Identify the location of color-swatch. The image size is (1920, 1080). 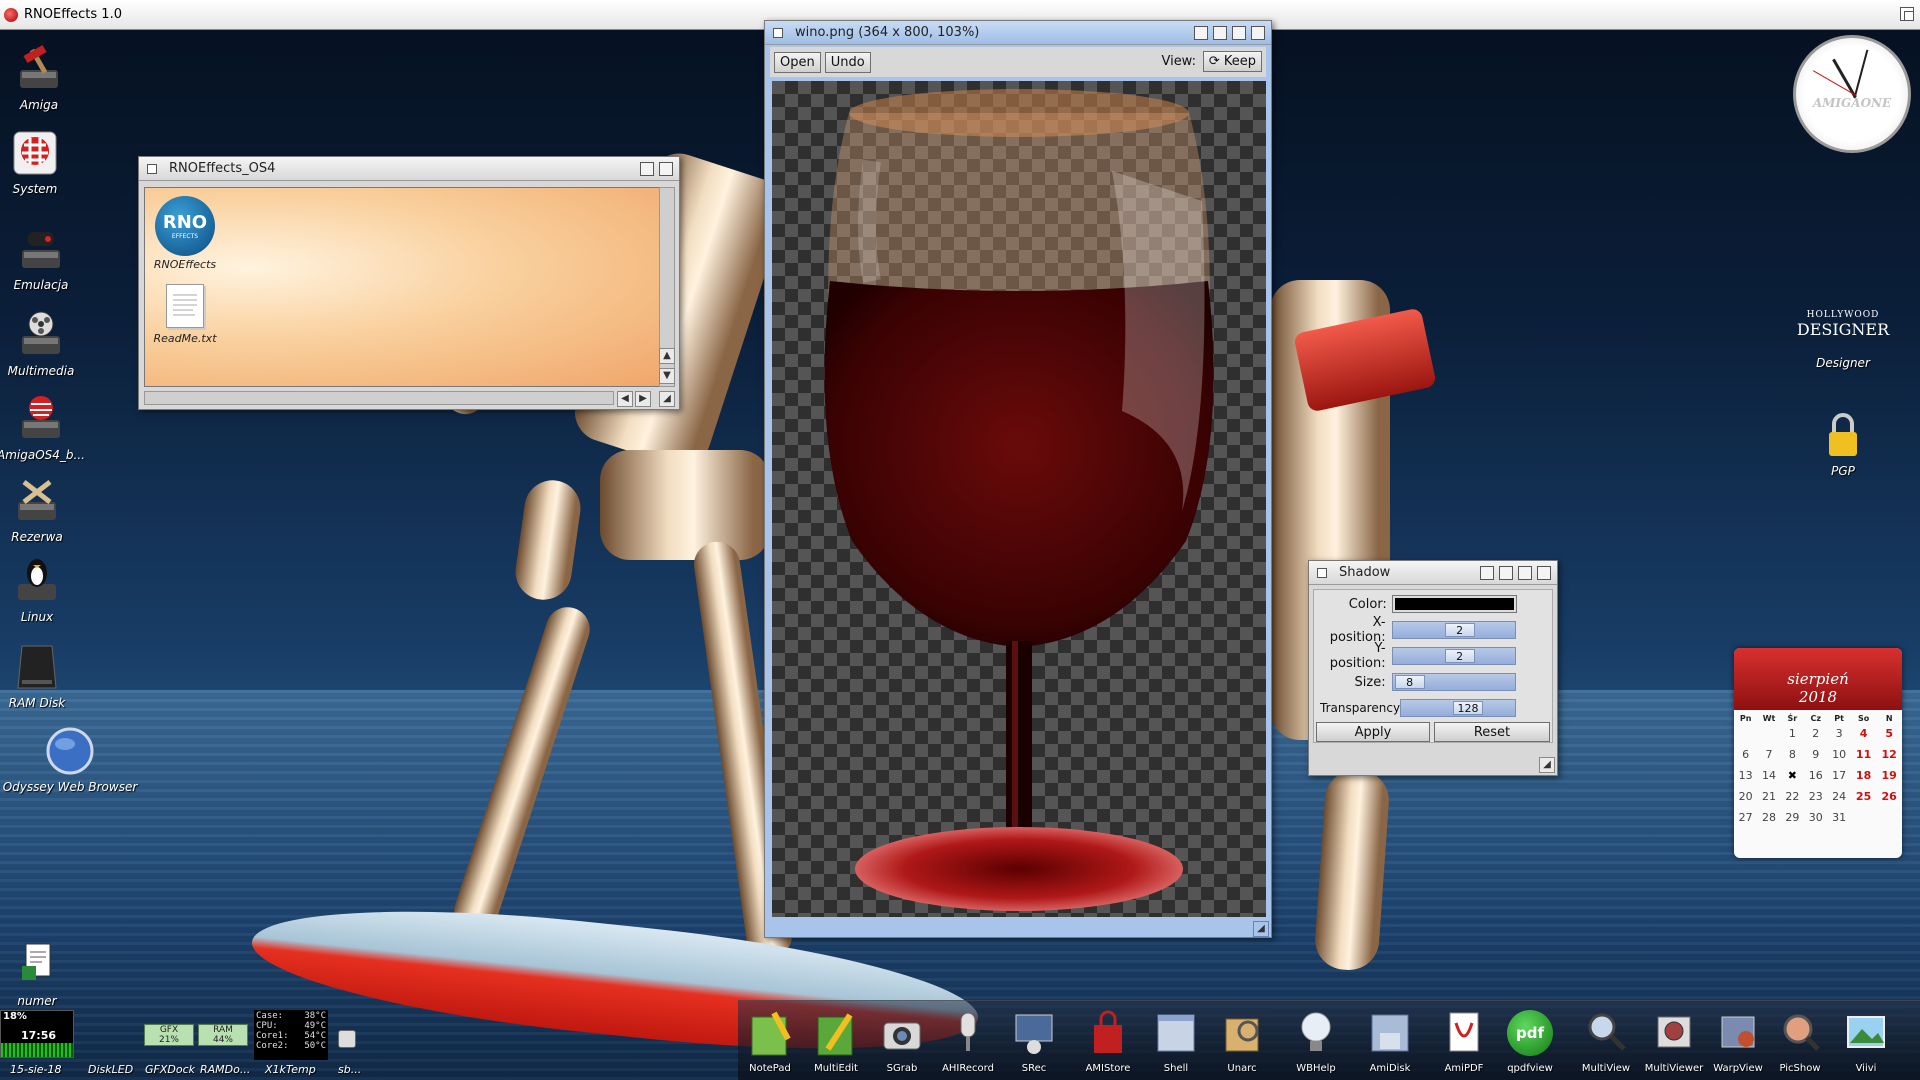
(1454, 604).